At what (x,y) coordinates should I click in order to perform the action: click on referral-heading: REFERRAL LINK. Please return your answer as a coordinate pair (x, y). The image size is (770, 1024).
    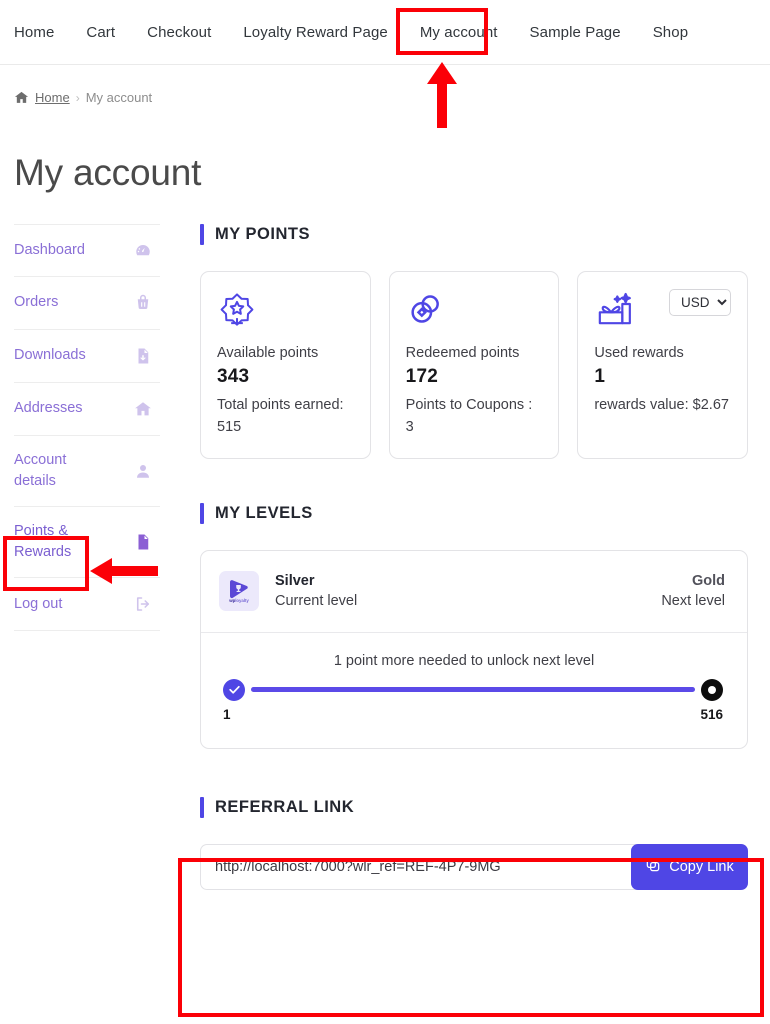
    Looking at the image, I should click on (474, 807).